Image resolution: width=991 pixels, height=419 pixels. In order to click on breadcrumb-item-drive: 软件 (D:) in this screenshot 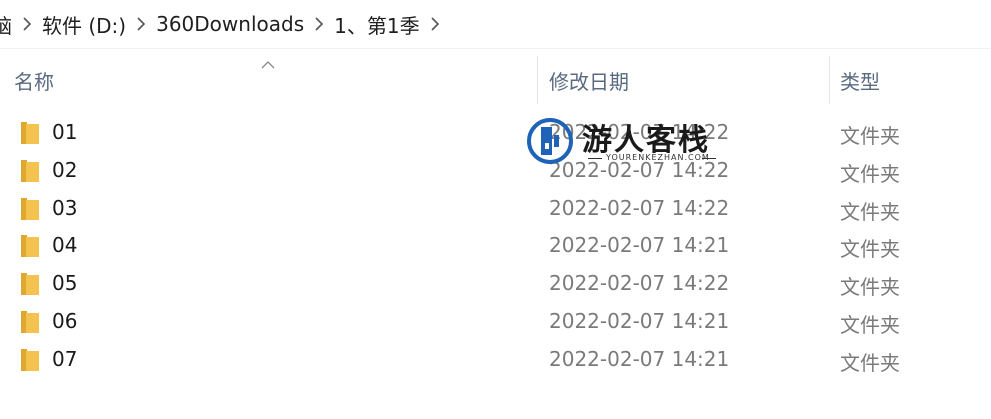, I will do `click(84, 24)`.